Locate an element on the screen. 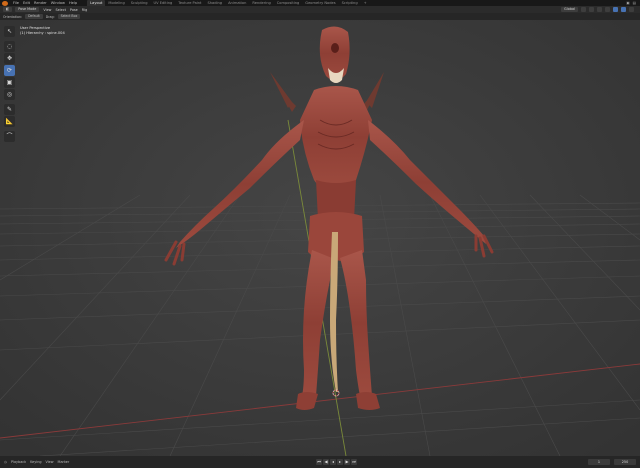  orientation-select: Default is located at coordinates (34, 16).